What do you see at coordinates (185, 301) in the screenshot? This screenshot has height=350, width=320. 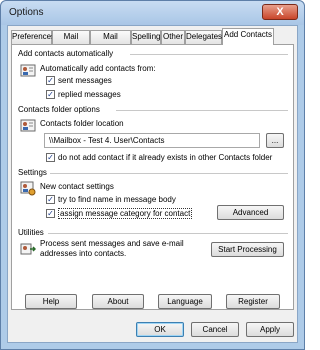 I see `language-button: Language` at bounding box center [185, 301].